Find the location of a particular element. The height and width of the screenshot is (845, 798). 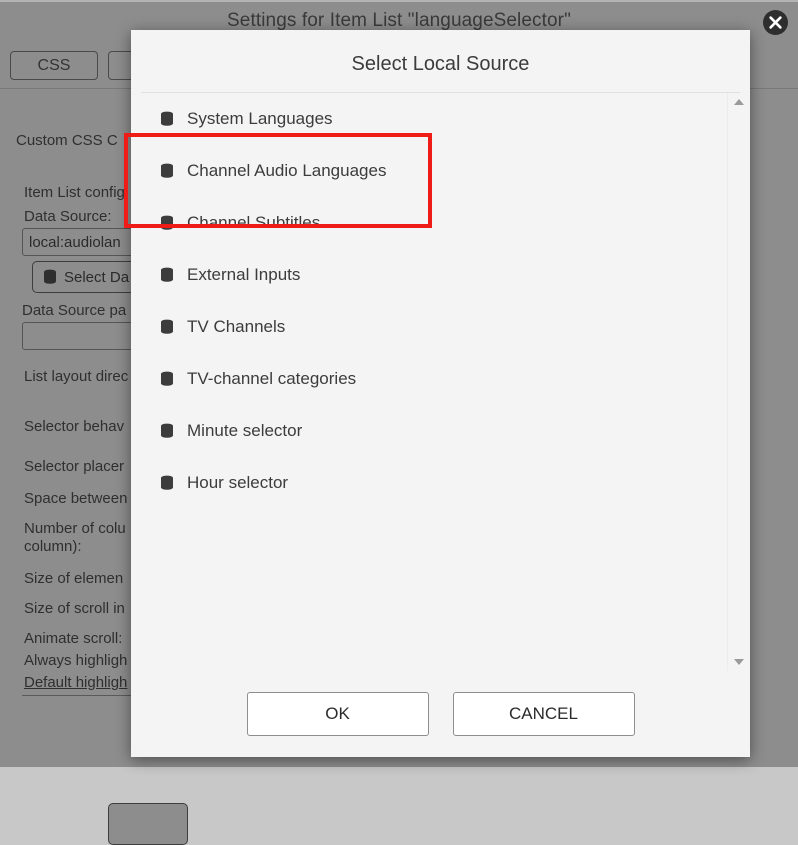

scroll-up-arrow-icon is located at coordinates (739, 102).